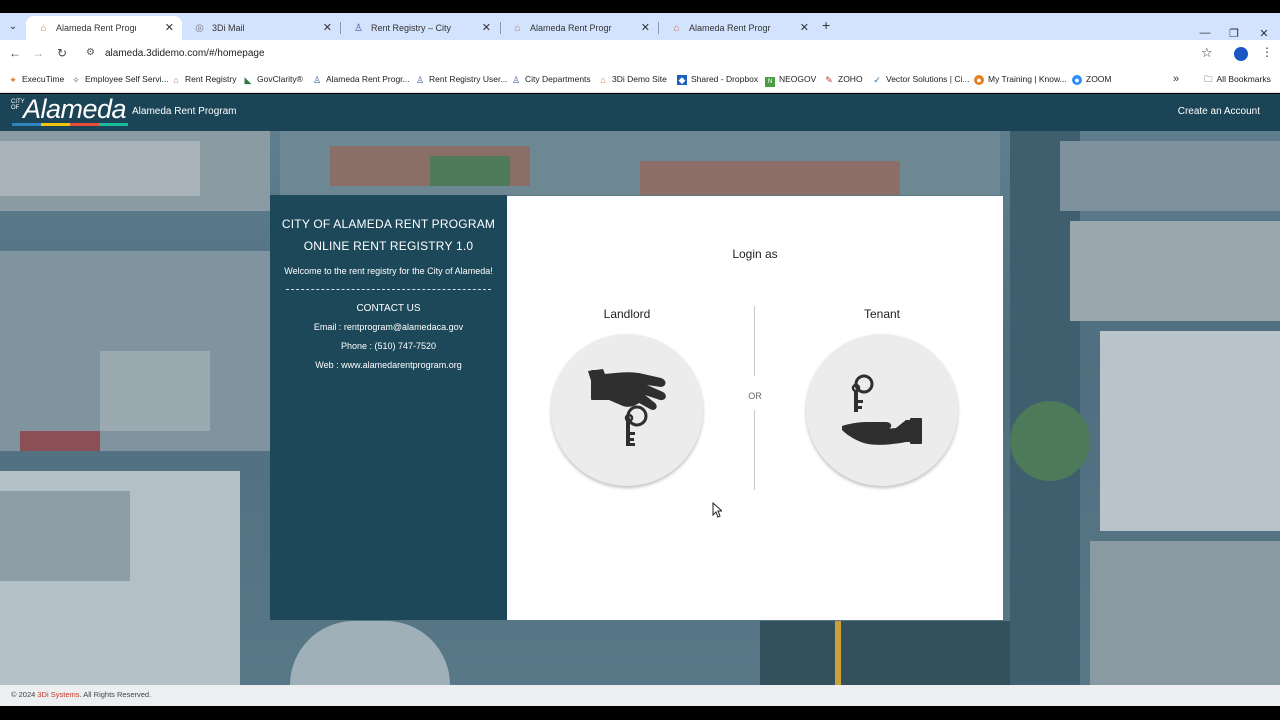 Image resolution: width=1280 pixels, height=720 pixels. What do you see at coordinates (1208, 79) in the screenshot?
I see `folder-icon: 🗀` at bounding box center [1208, 79].